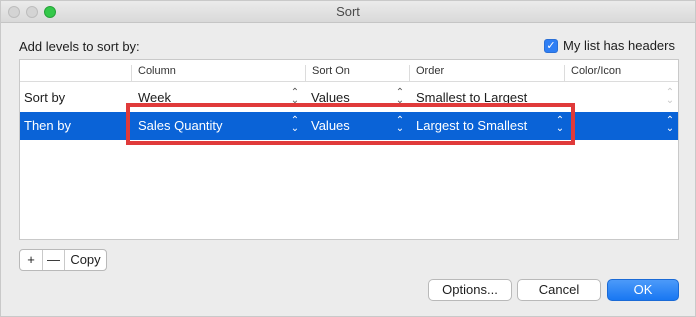  I want to click on checkmark-icon: ✓, so click(551, 45).